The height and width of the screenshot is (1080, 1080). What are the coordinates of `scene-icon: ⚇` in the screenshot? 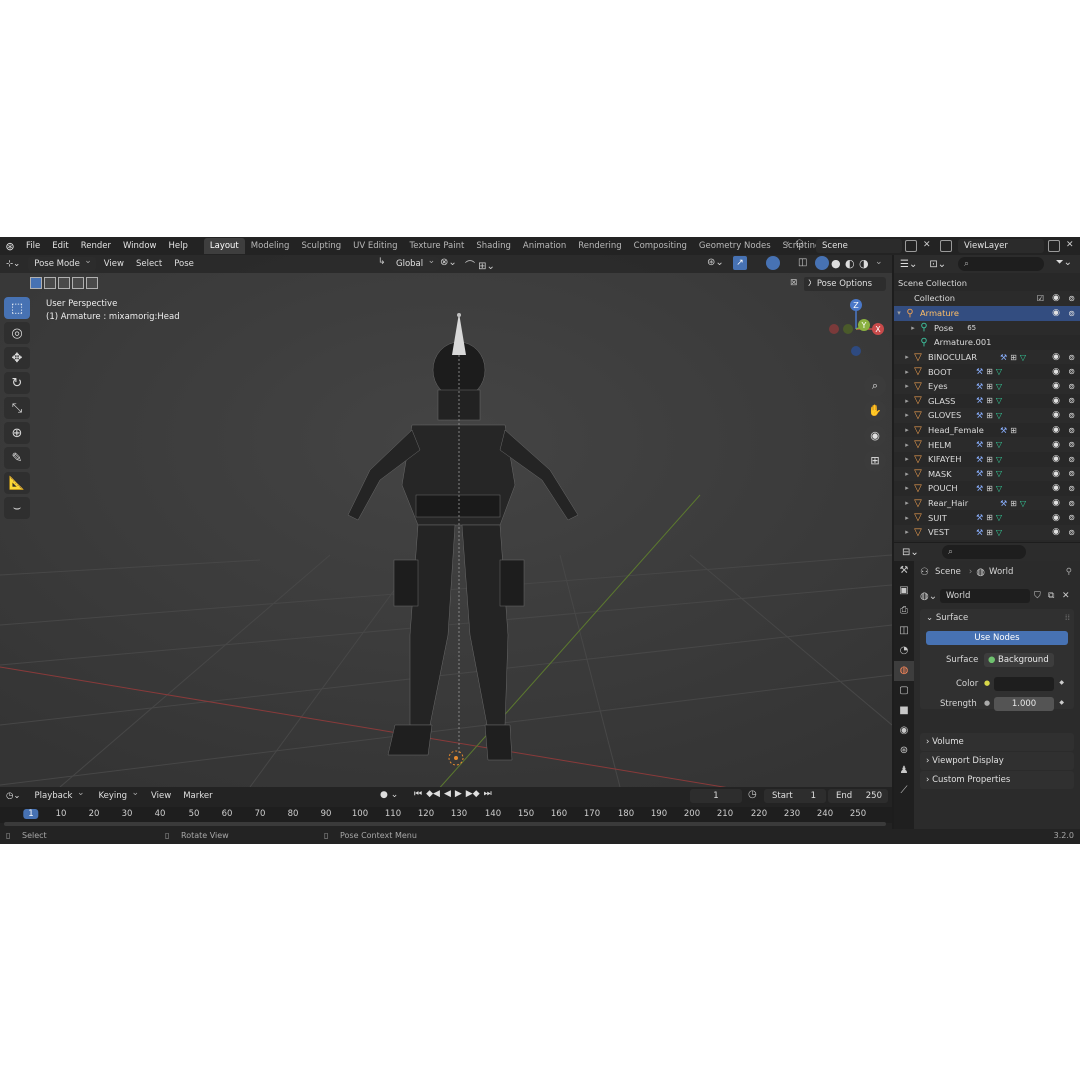 It's located at (799, 244).